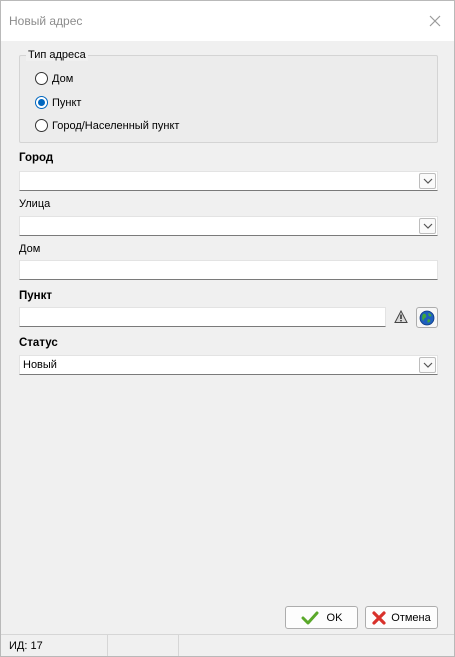  I want to click on radio-house-indicator, so click(41, 78).